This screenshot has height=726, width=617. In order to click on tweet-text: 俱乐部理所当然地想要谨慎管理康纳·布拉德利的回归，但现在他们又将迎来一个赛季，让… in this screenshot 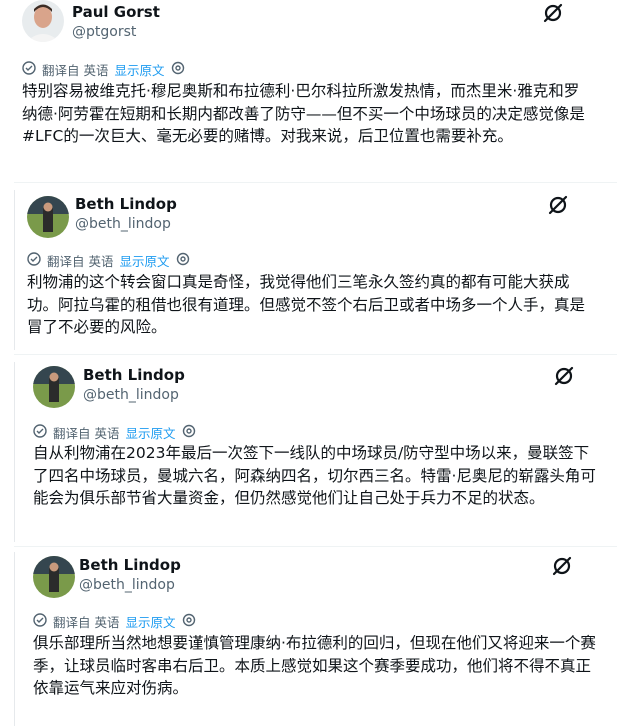, I will do `click(314, 665)`.